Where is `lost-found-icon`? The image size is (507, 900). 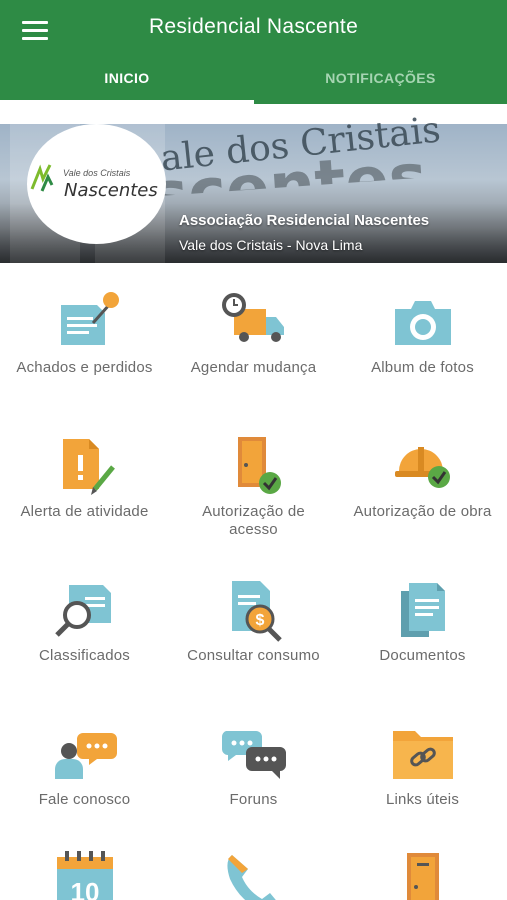 lost-found-icon is located at coordinates (89, 318).